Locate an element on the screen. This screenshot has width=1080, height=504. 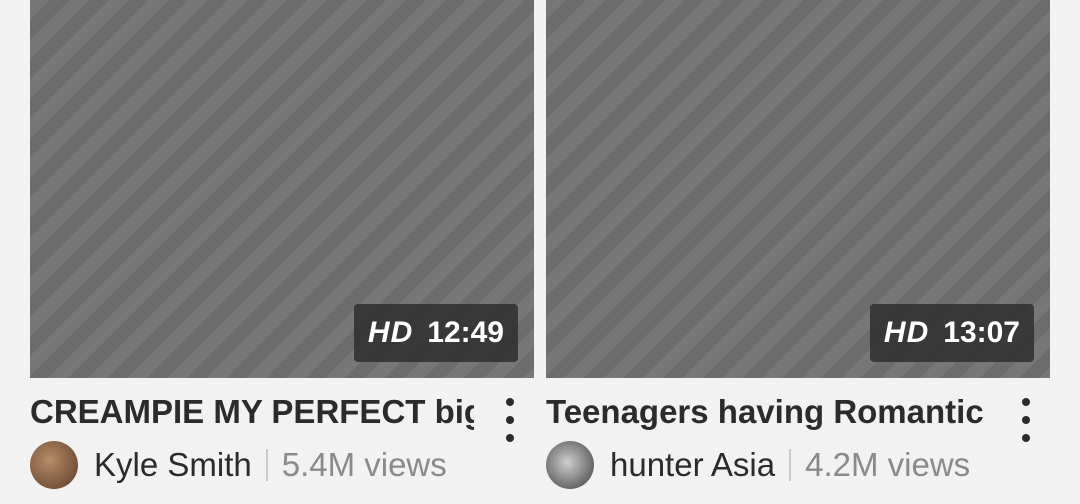
duration-text: 13:07 is located at coordinates (981, 332).